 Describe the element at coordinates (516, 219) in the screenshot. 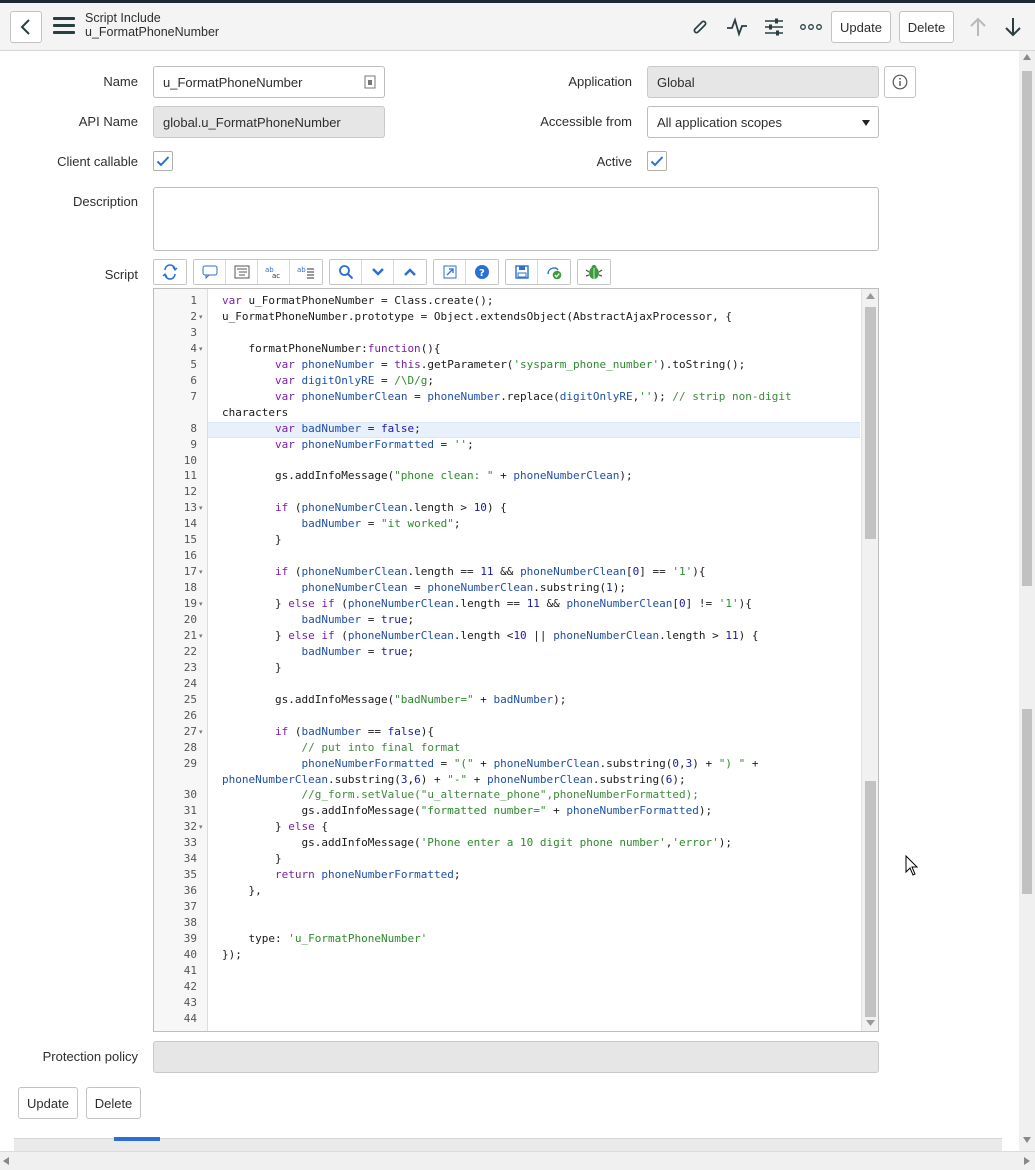

I see `description-textarea` at that location.